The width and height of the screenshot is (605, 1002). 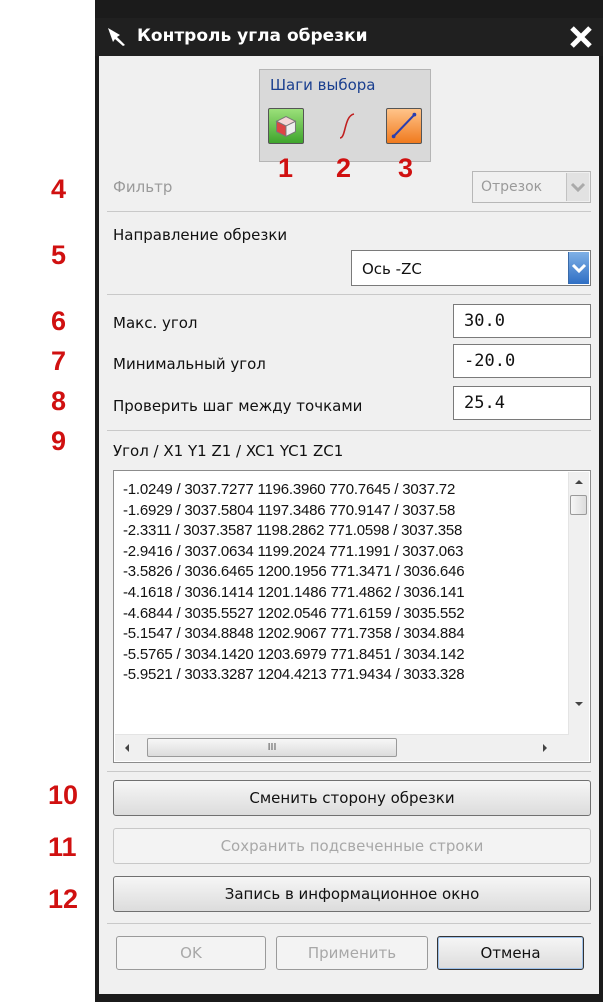 What do you see at coordinates (63, 899) in the screenshot?
I see `marker-12: 12` at bounding box center [63, 899].